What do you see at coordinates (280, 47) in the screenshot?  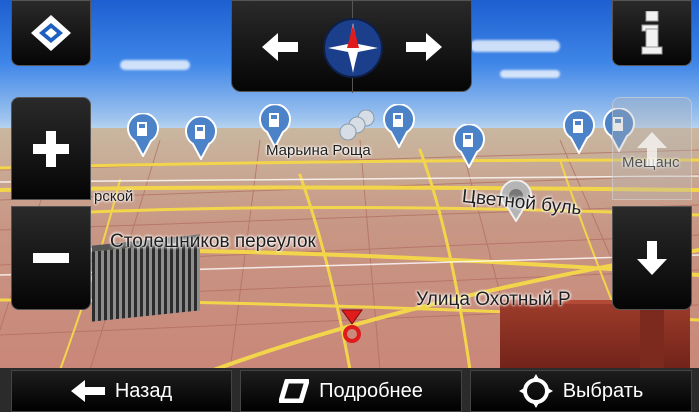 I see `arrow-left-icon` at bounding box center [280, 47].